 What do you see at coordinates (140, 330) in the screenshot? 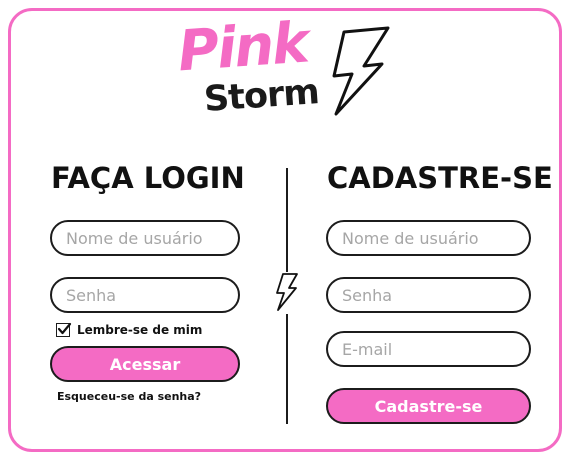
I see `remember-label: Lembre-se de mim` at bounding box center [140, 330].